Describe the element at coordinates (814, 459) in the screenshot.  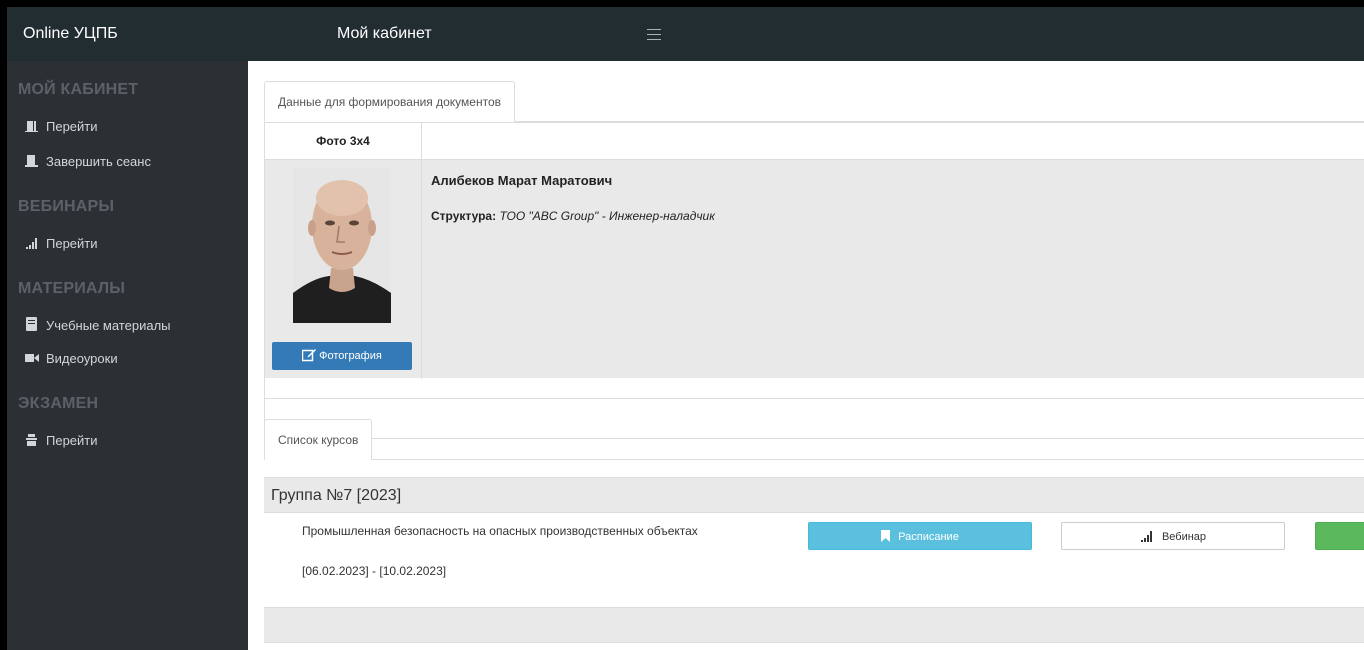
I see `tab-strip-border` at that location.